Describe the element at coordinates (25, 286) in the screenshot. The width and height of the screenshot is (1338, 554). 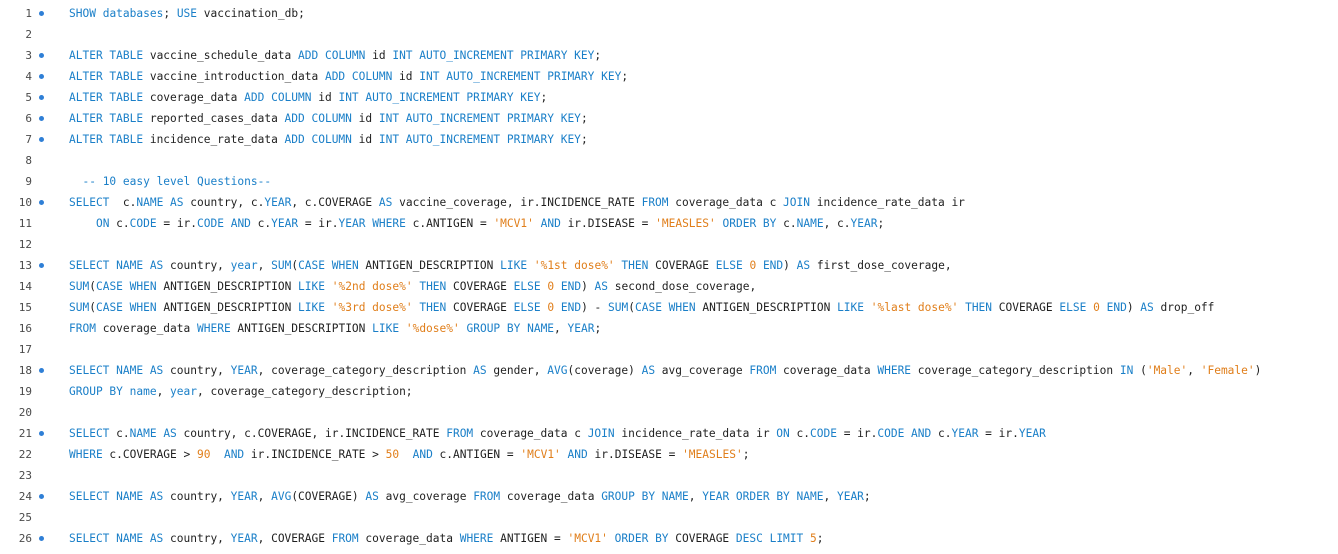
I see `line-number: 14` at that location.